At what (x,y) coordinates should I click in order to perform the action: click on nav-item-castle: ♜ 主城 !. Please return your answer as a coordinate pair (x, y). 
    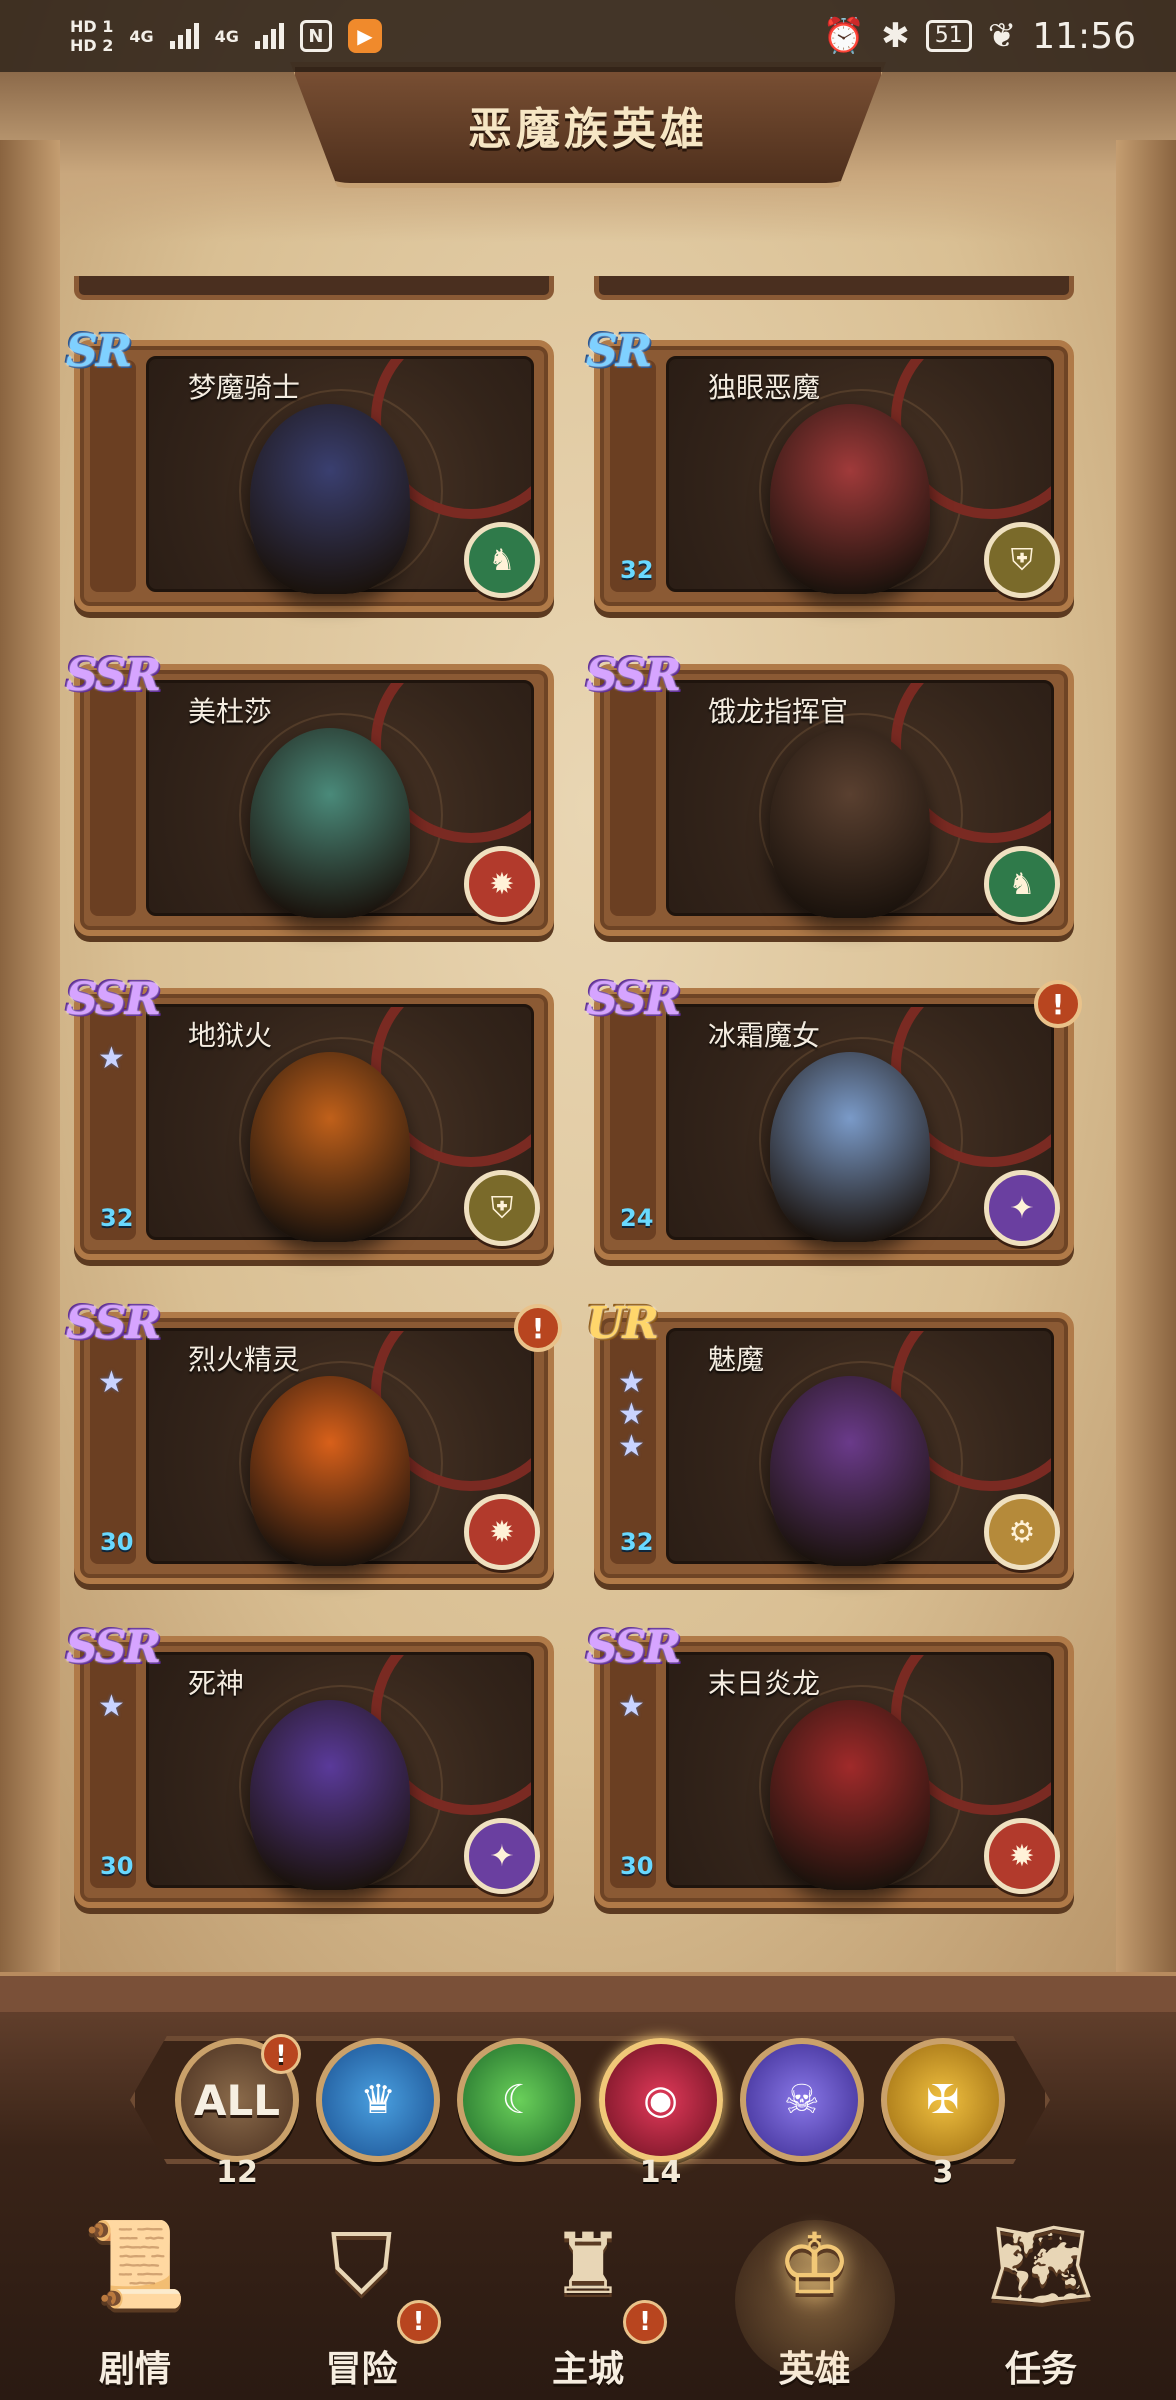
    Looking at the image, I should click on (588, 2295).